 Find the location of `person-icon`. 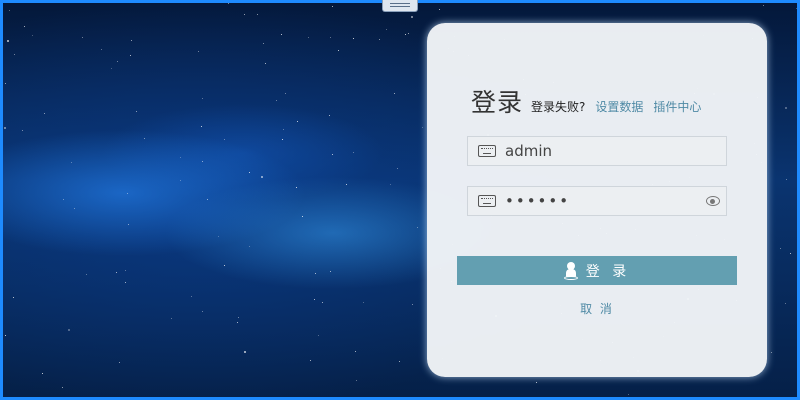

person-icon is located at coordinates (570, 270).